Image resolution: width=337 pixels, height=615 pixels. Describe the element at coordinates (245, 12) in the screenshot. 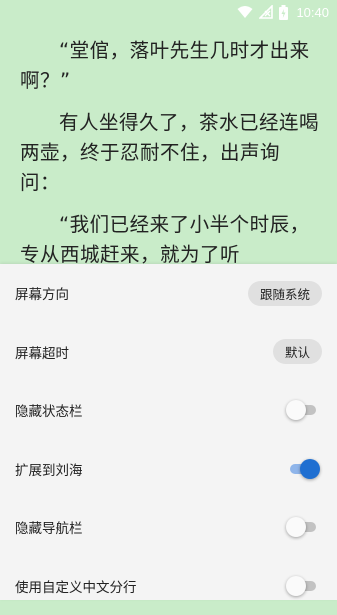

I see `wifi-icon` at that location.